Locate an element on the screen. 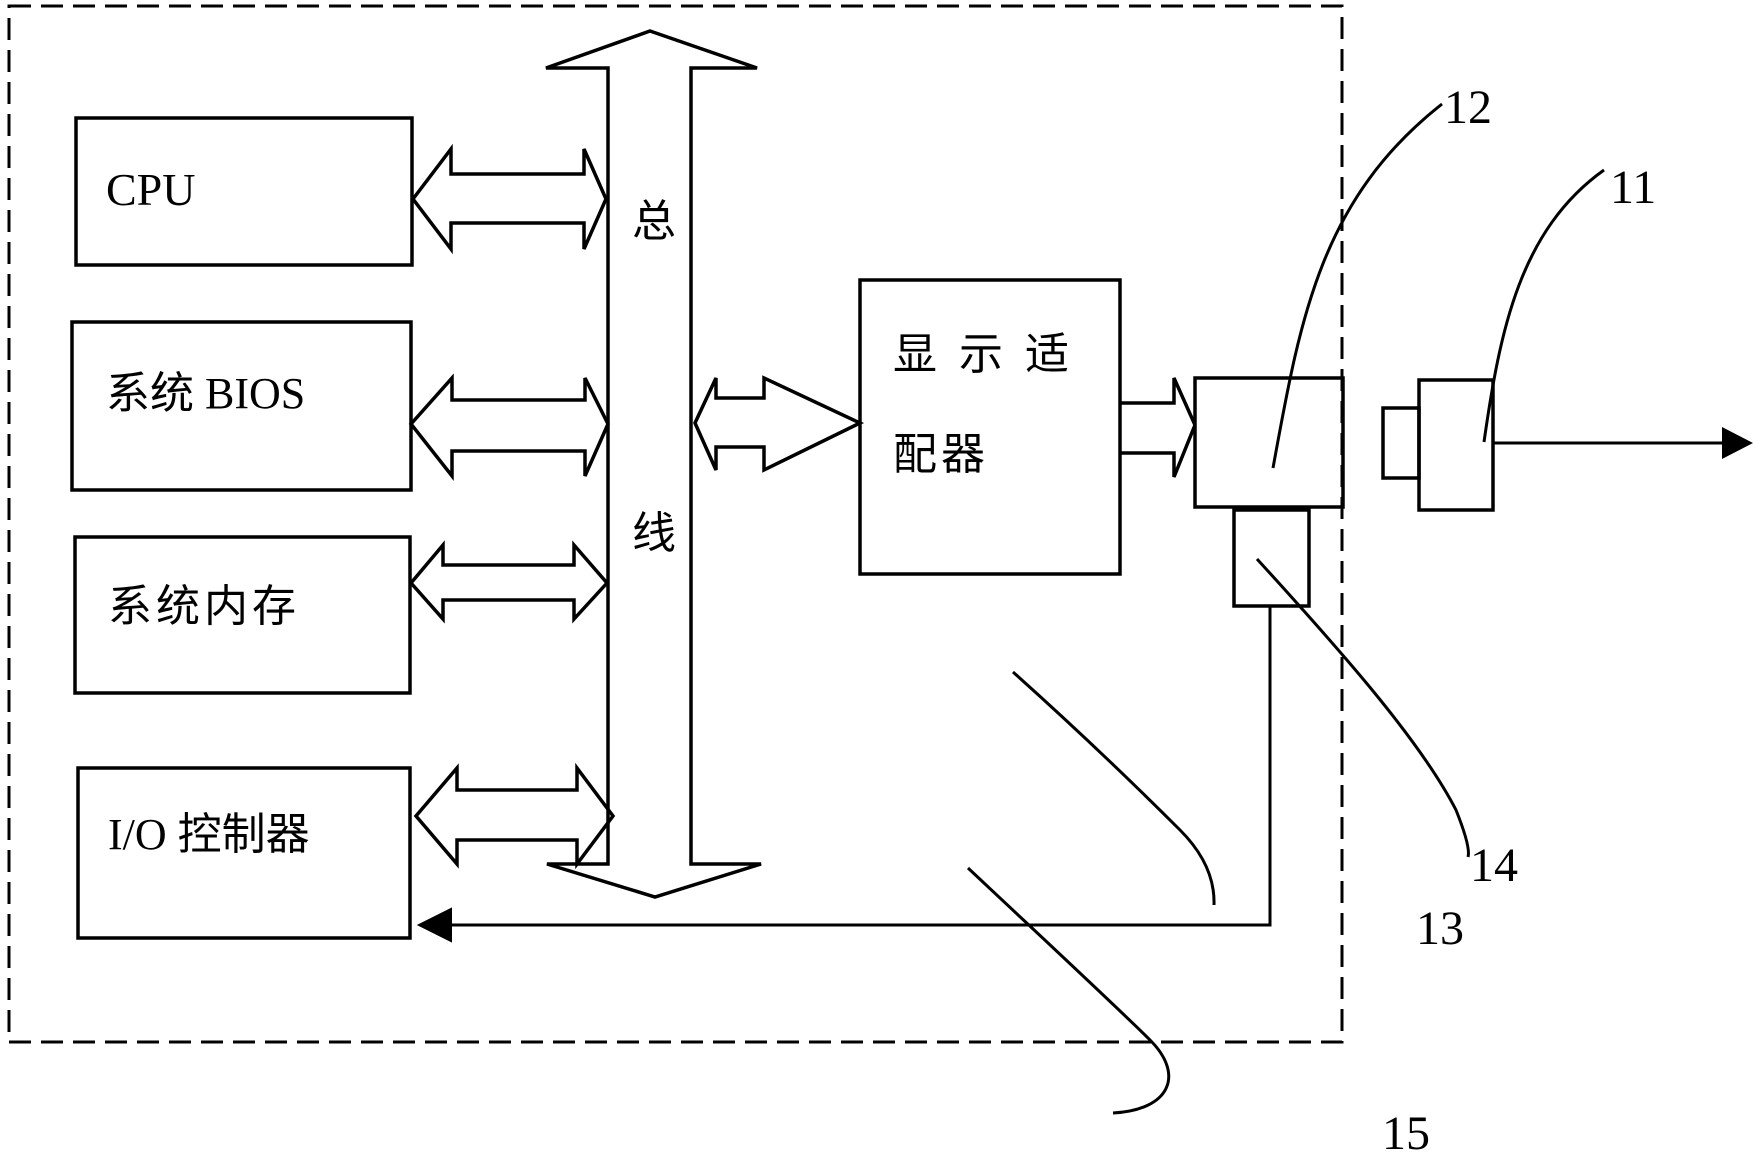 The image size is (1753, 1166). display-adapter-label-line-1: 显 示 适 is located at coordinates (983, 354).